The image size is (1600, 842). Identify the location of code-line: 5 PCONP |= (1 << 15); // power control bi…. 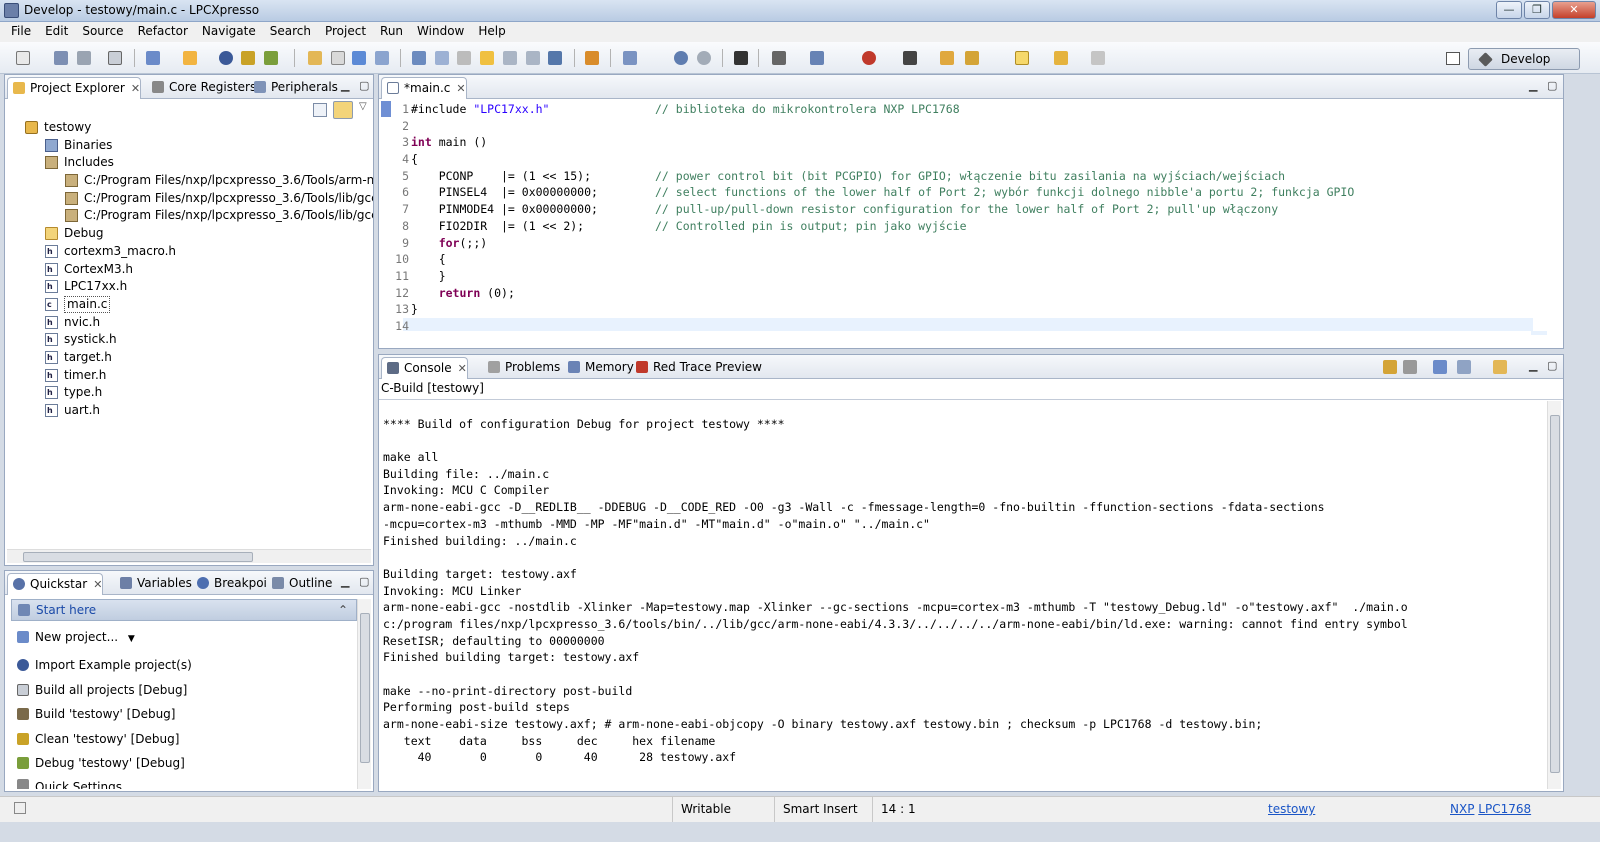
(974, 176).